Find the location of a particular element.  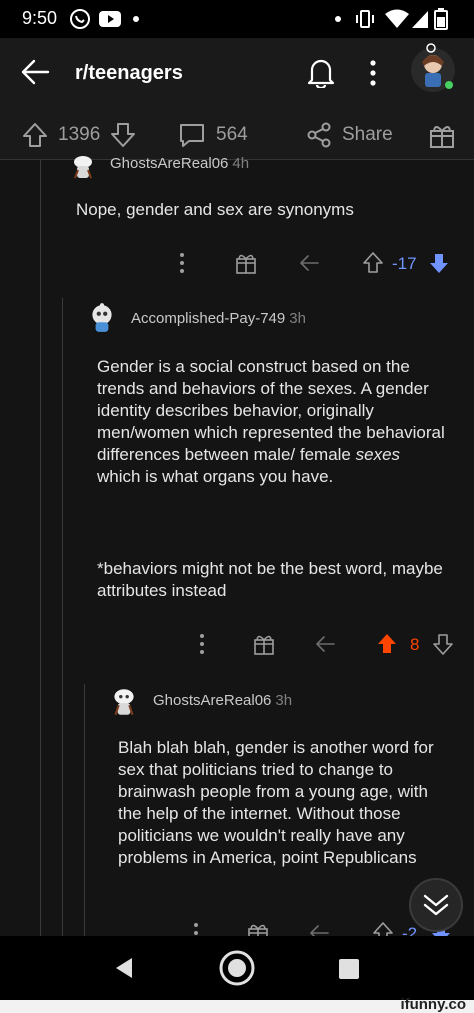

comment-bubble-icon is located at coordinates (192, 135).